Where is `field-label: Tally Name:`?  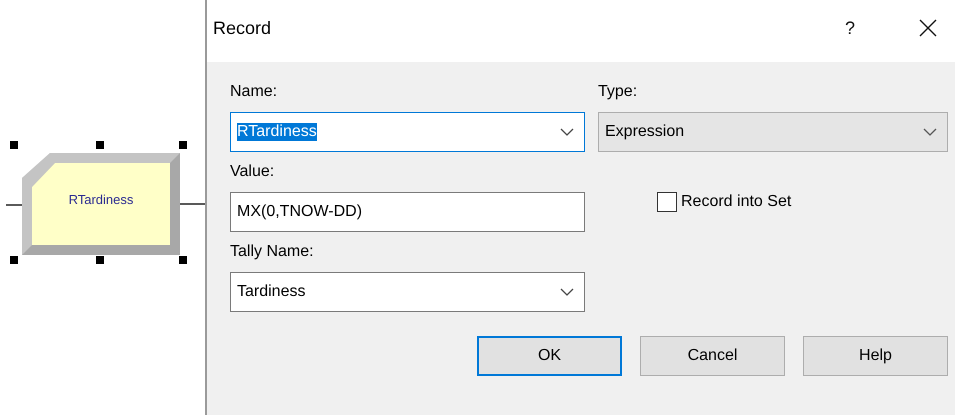 field-label: Tally Name: is located at coordinates (272, 252).